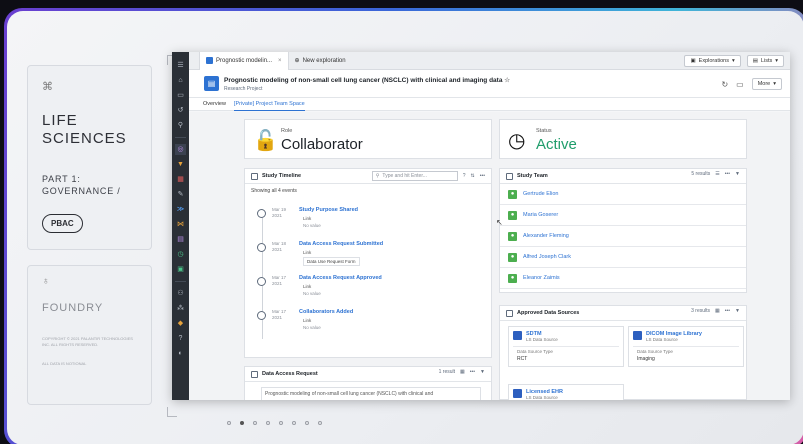 The width and height of the screenshot is (803, 444). I want to click on panel-title: LIFE SCIENCES, so click(84, 129).